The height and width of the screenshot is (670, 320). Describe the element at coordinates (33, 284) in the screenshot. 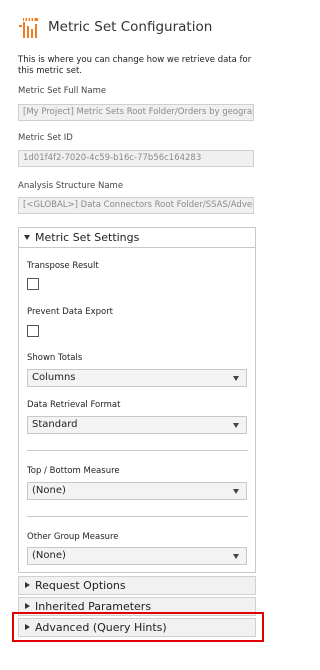

I see `transpose-result-checkbox` at that location.